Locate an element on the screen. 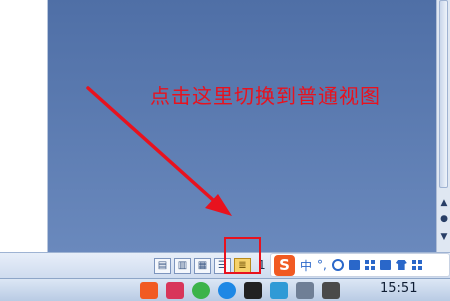  taskbar: 15:51 is located at coordinates (225, 289).